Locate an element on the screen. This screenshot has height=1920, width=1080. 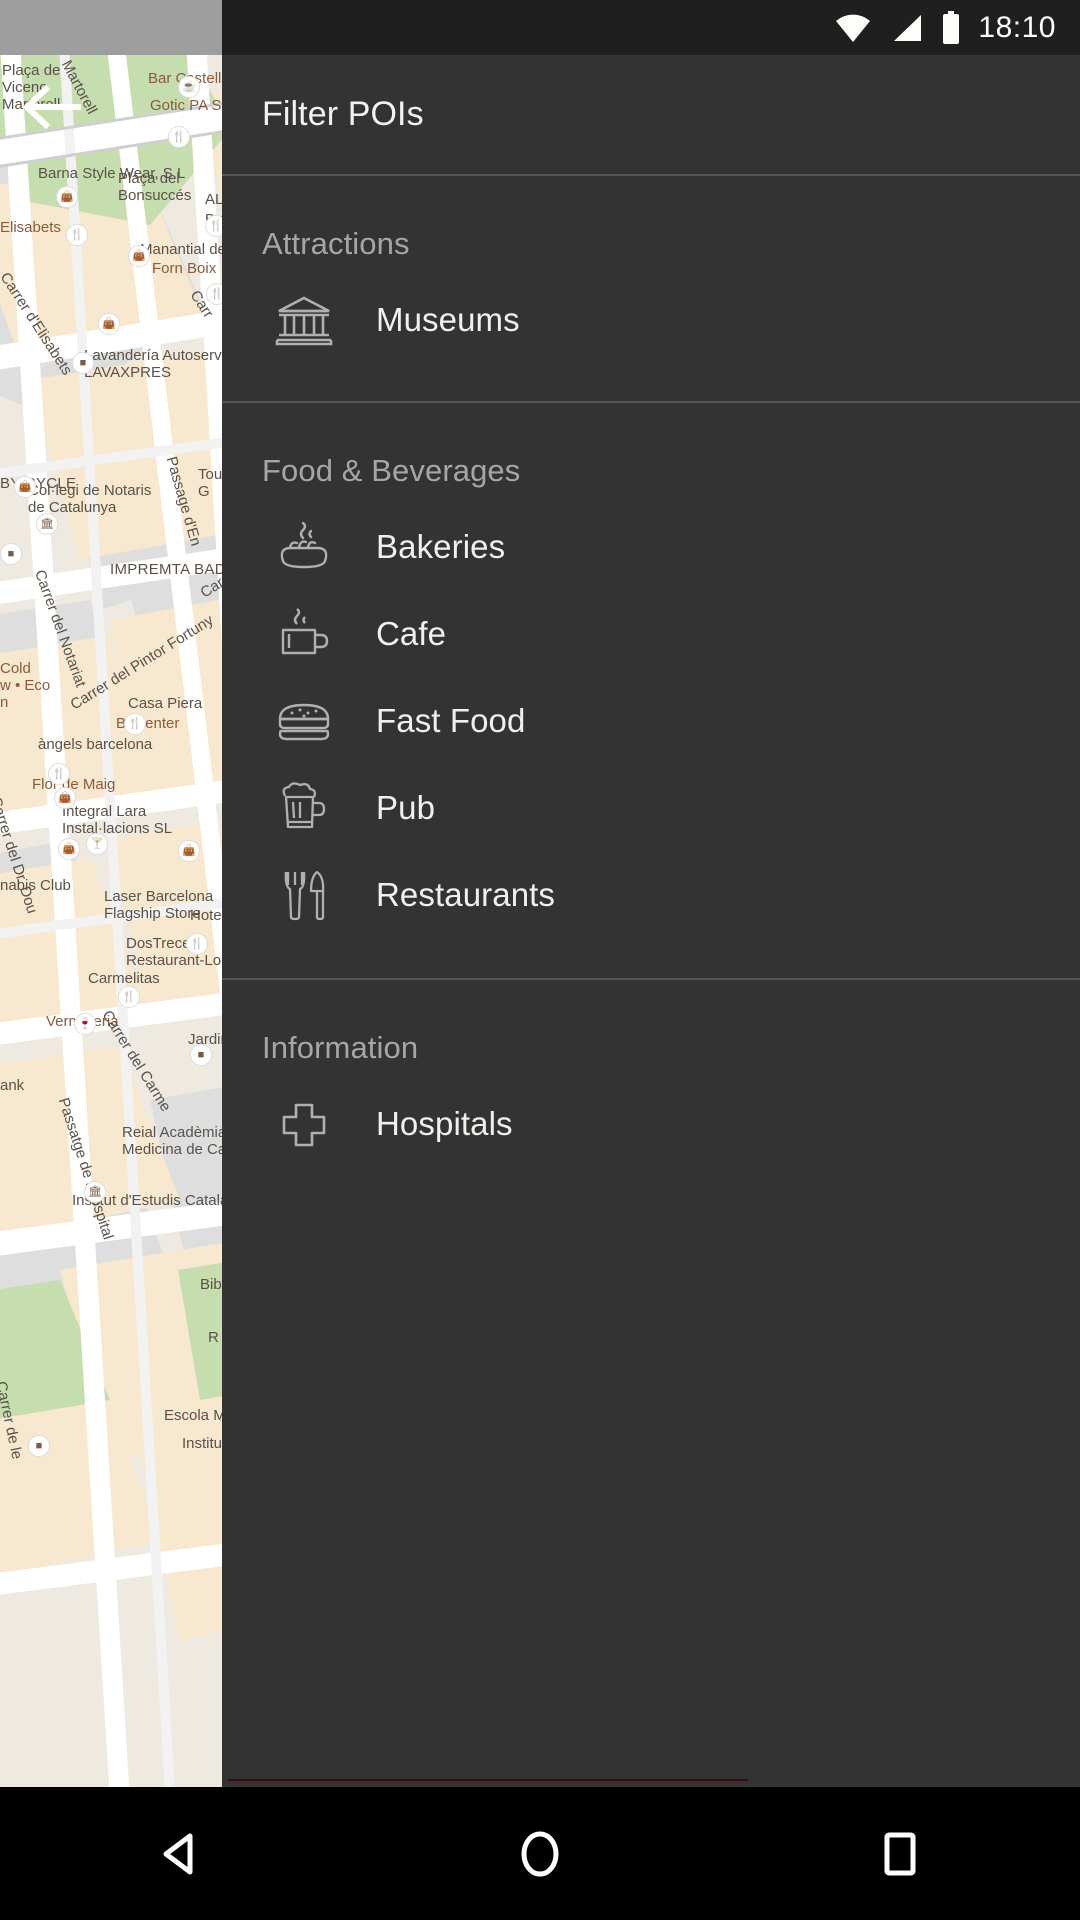
map-label: Casa Piera is located at coordinates (165, 703).